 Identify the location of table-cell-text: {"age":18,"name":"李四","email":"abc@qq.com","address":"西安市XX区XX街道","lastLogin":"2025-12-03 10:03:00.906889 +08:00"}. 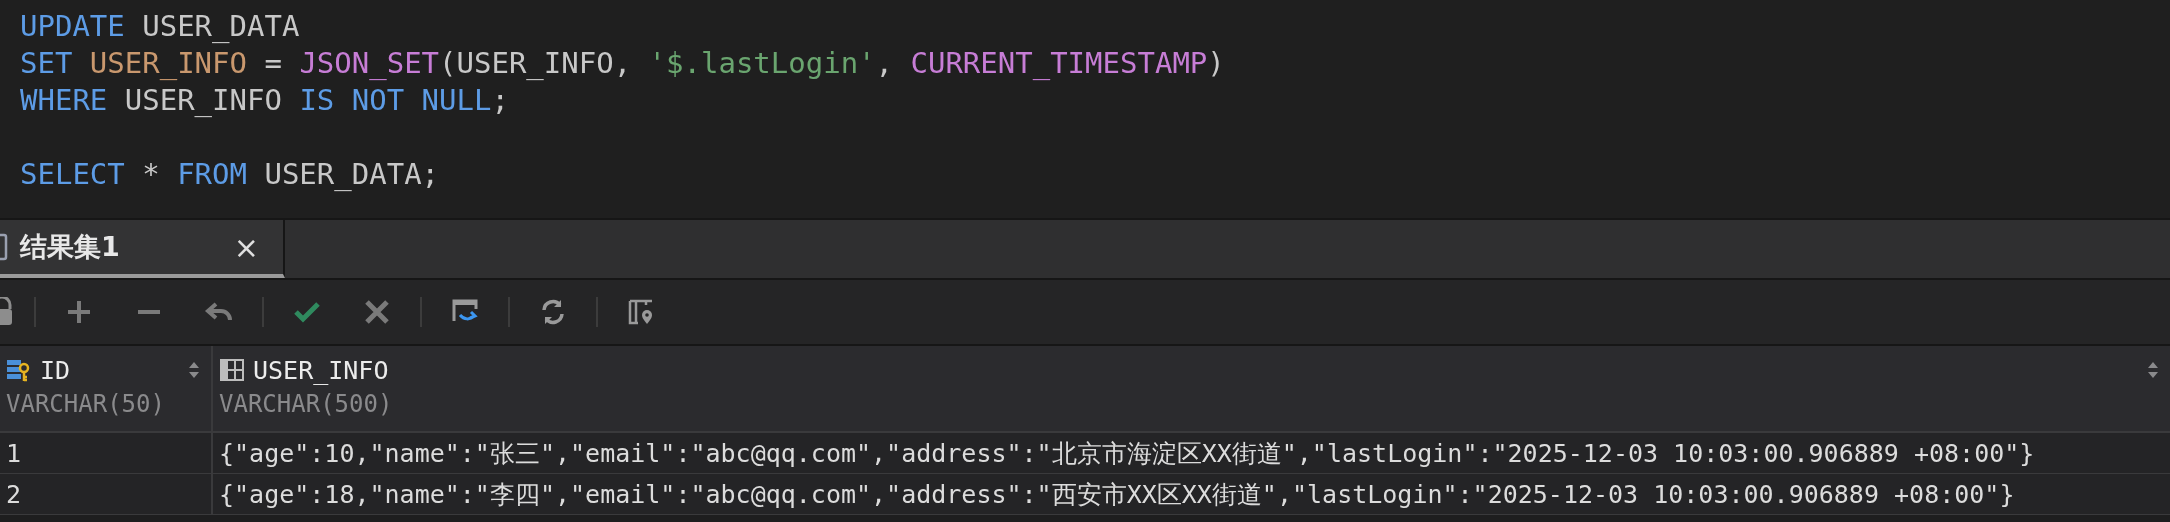
(1117, 494).